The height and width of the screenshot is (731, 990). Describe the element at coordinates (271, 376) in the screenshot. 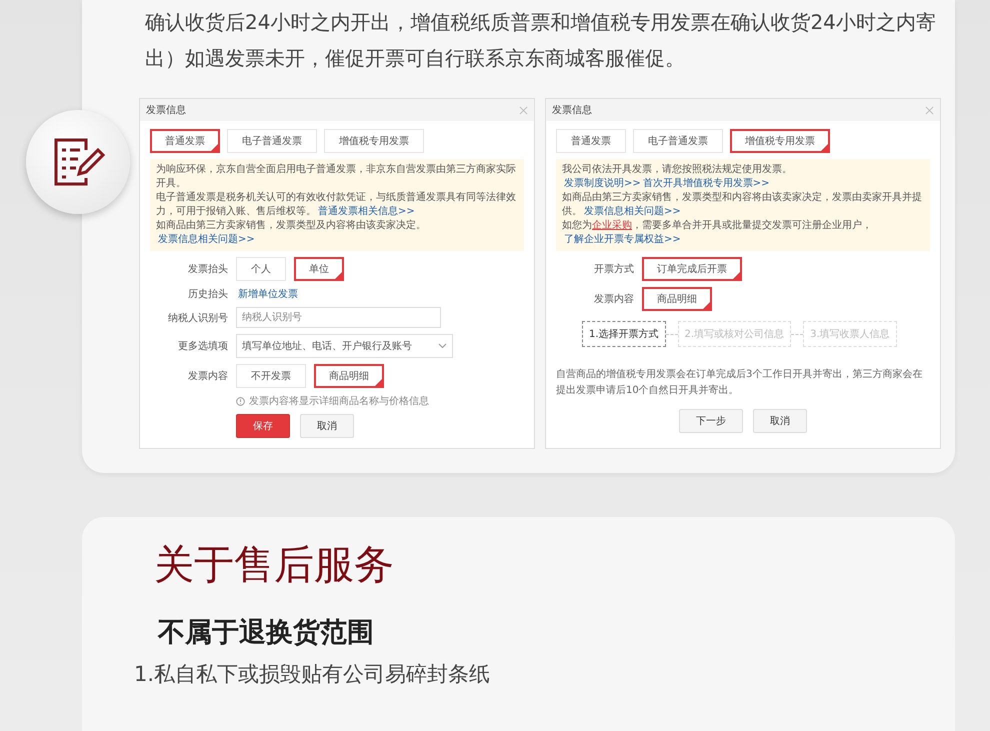

I see `option-button: 不开发票` at that location.